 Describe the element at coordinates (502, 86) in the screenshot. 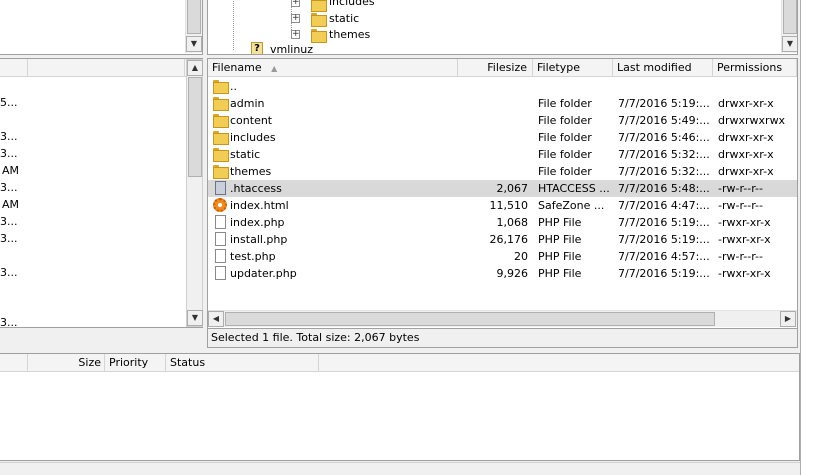

I see `file-row: ..` at that location.